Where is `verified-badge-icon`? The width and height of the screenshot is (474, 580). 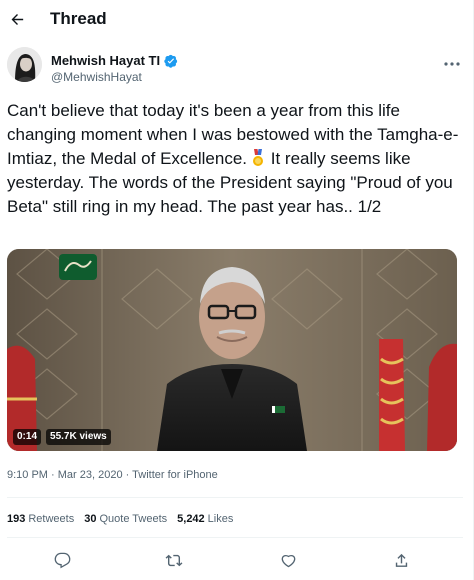 verified-badge-icon is located at coordinates (171, 61).